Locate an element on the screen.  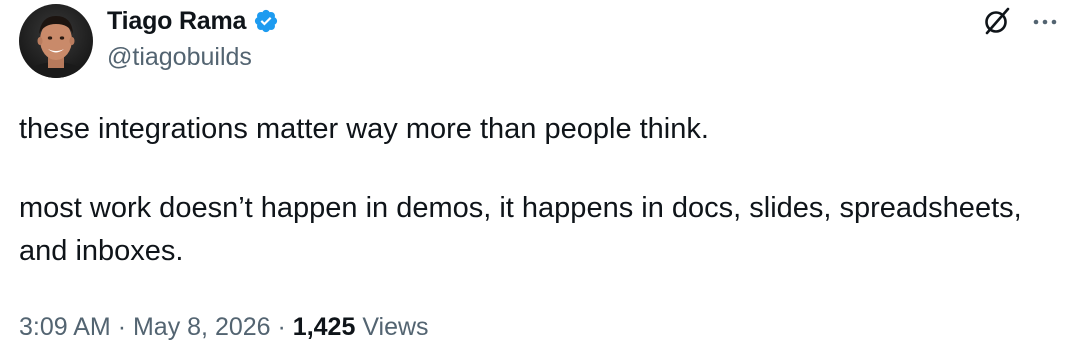
author-display-name: Tiago Rama is located at coordinates (176, 21).